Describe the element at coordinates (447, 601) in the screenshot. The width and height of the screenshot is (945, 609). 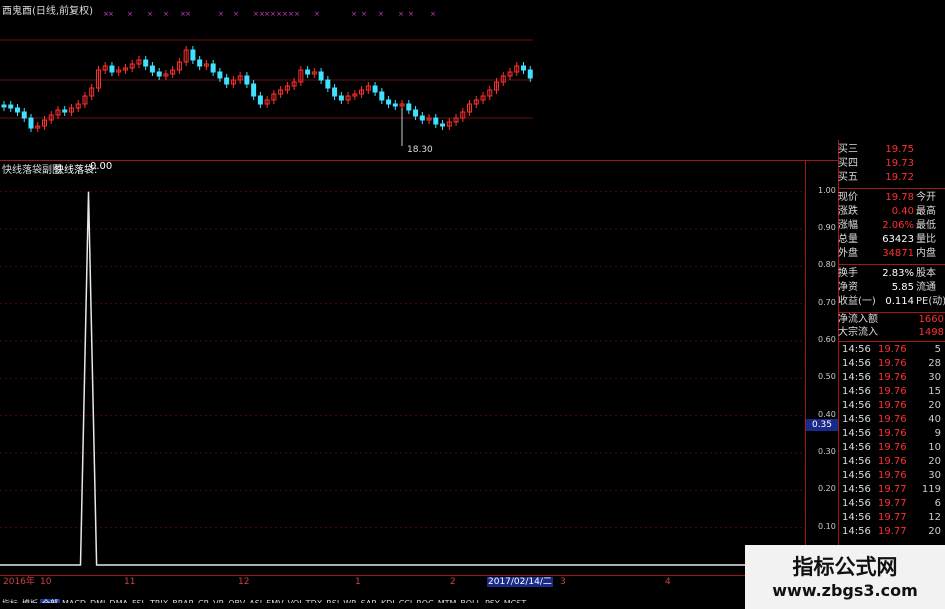
I see `indicator-tab-mtm: MTM` at that location.